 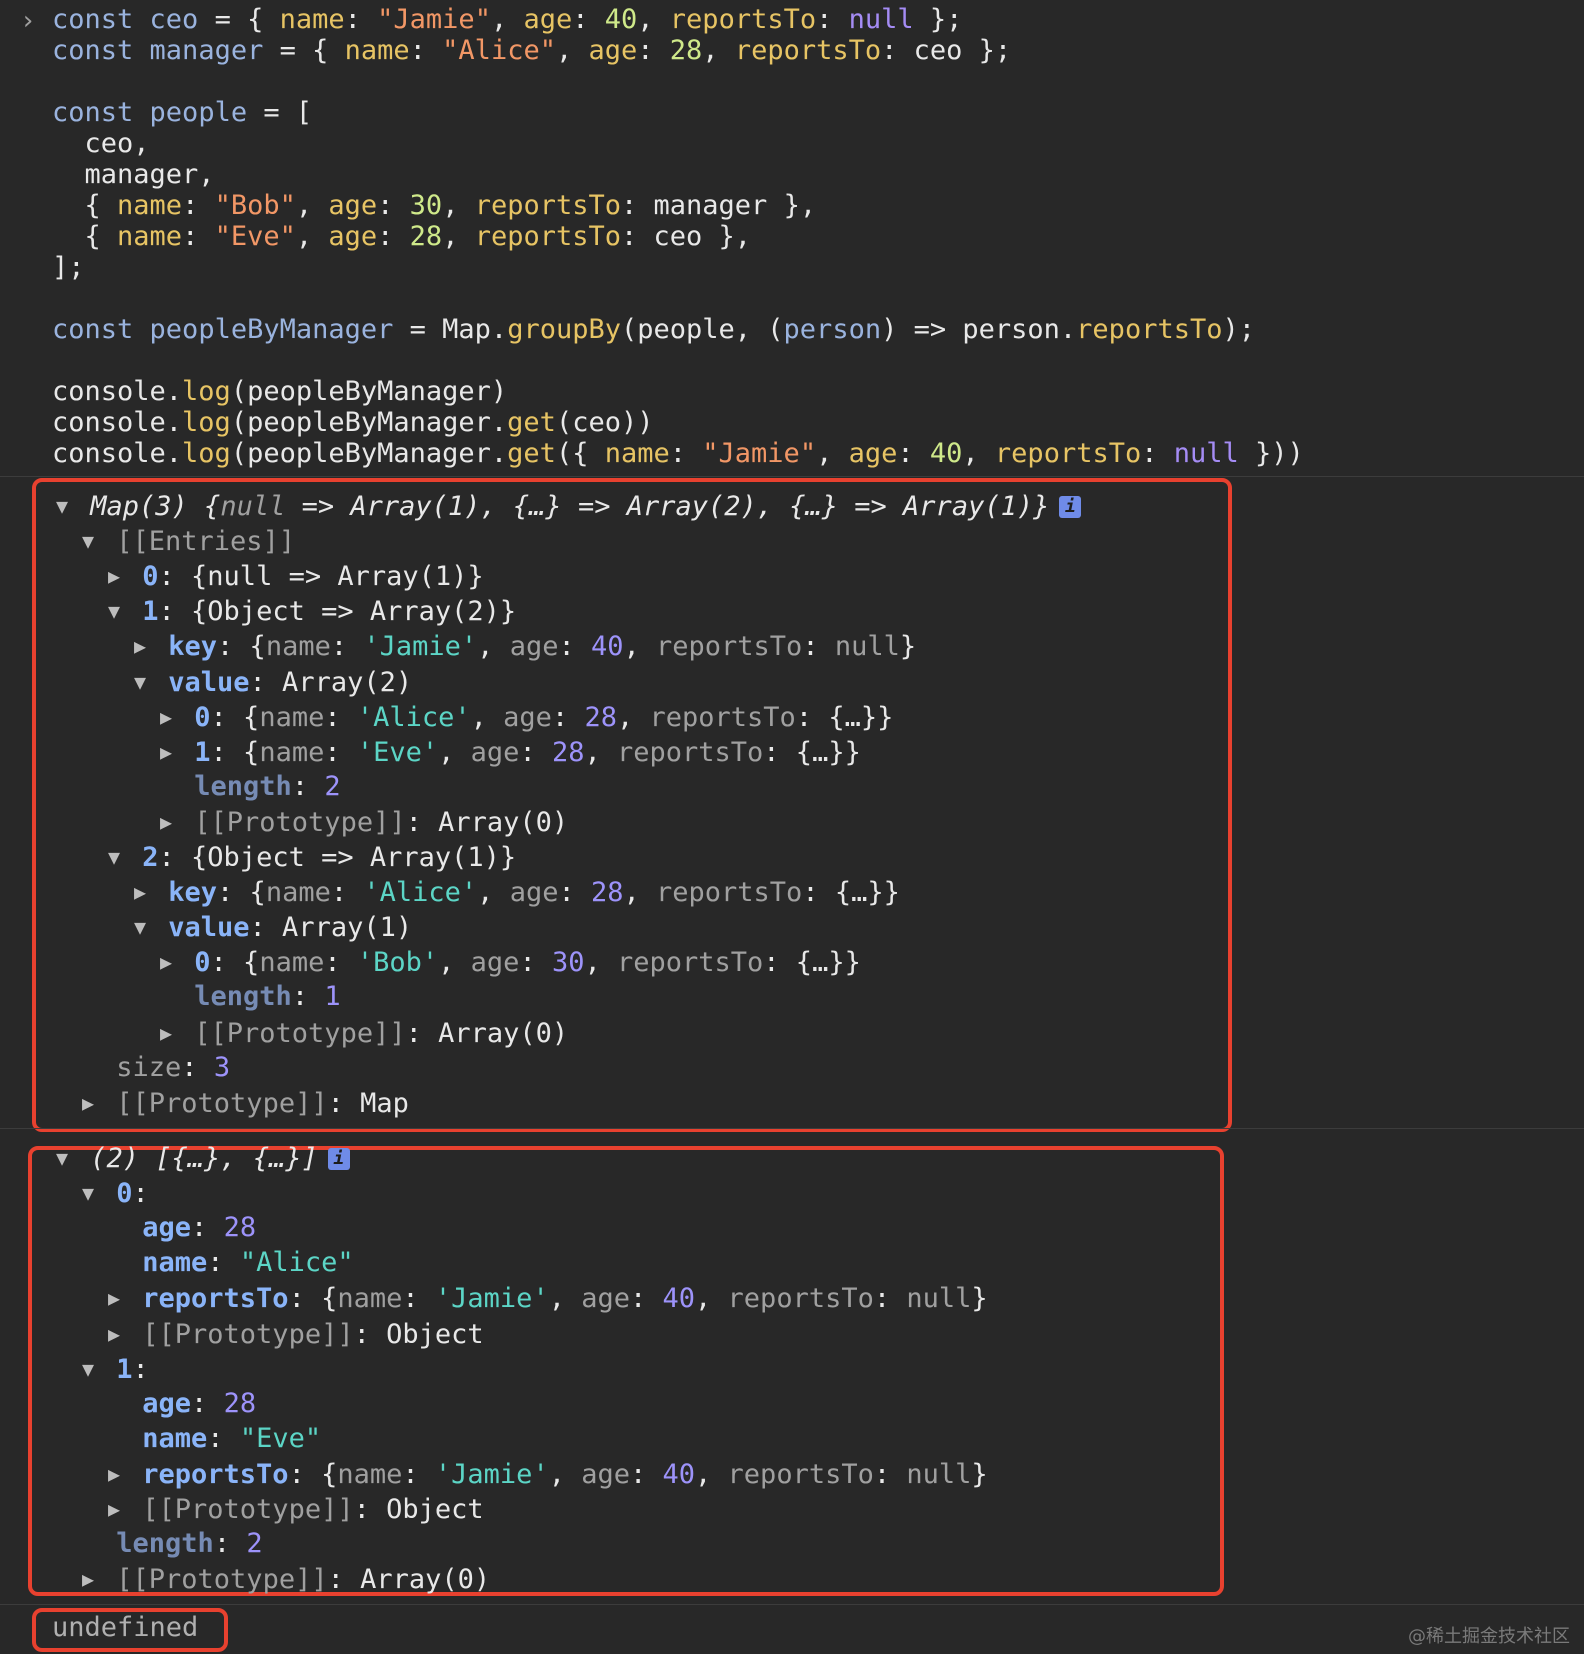 What do you see at coordinates (331, 682) in the screenshot?
I see `code-token: : Array(2)` at bounding box center [331, 682].